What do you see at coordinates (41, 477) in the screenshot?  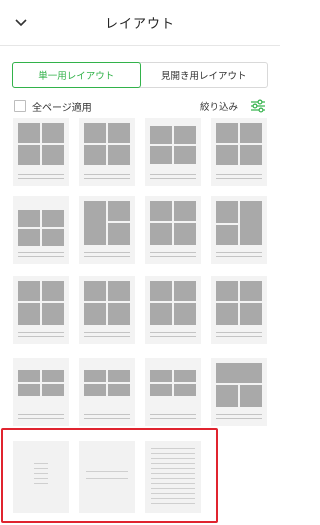 I see `layout-text-few-lines` at bounding box center [41, 477].